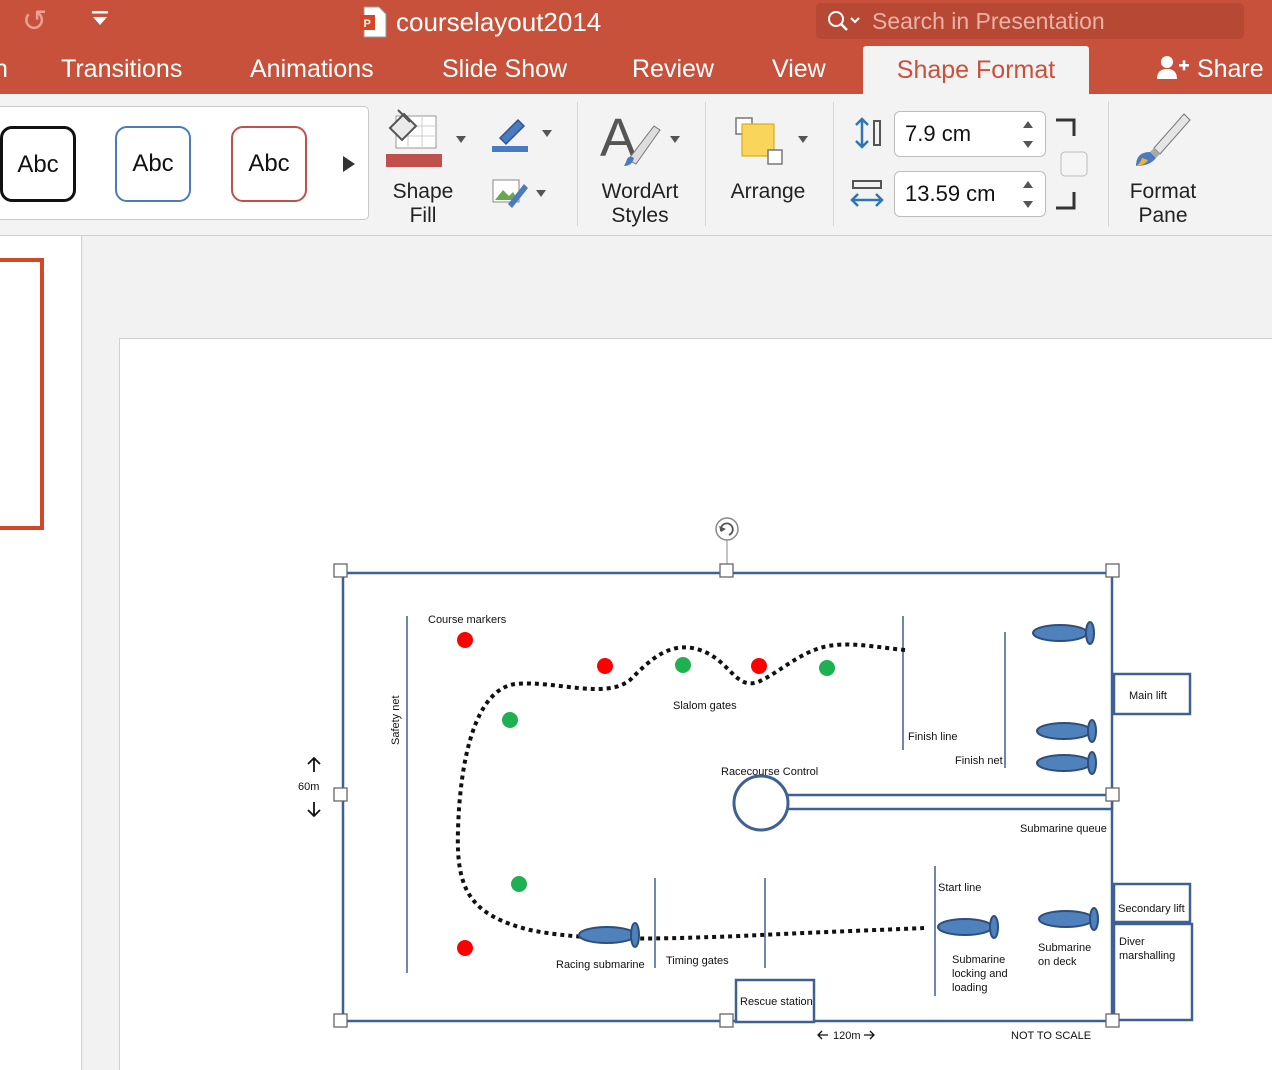 The image size is (1272, 1070). What do you see at coordinates (1173, 67) in the screenshot?
I see `share-icon` at bounding box center [1173, 67].